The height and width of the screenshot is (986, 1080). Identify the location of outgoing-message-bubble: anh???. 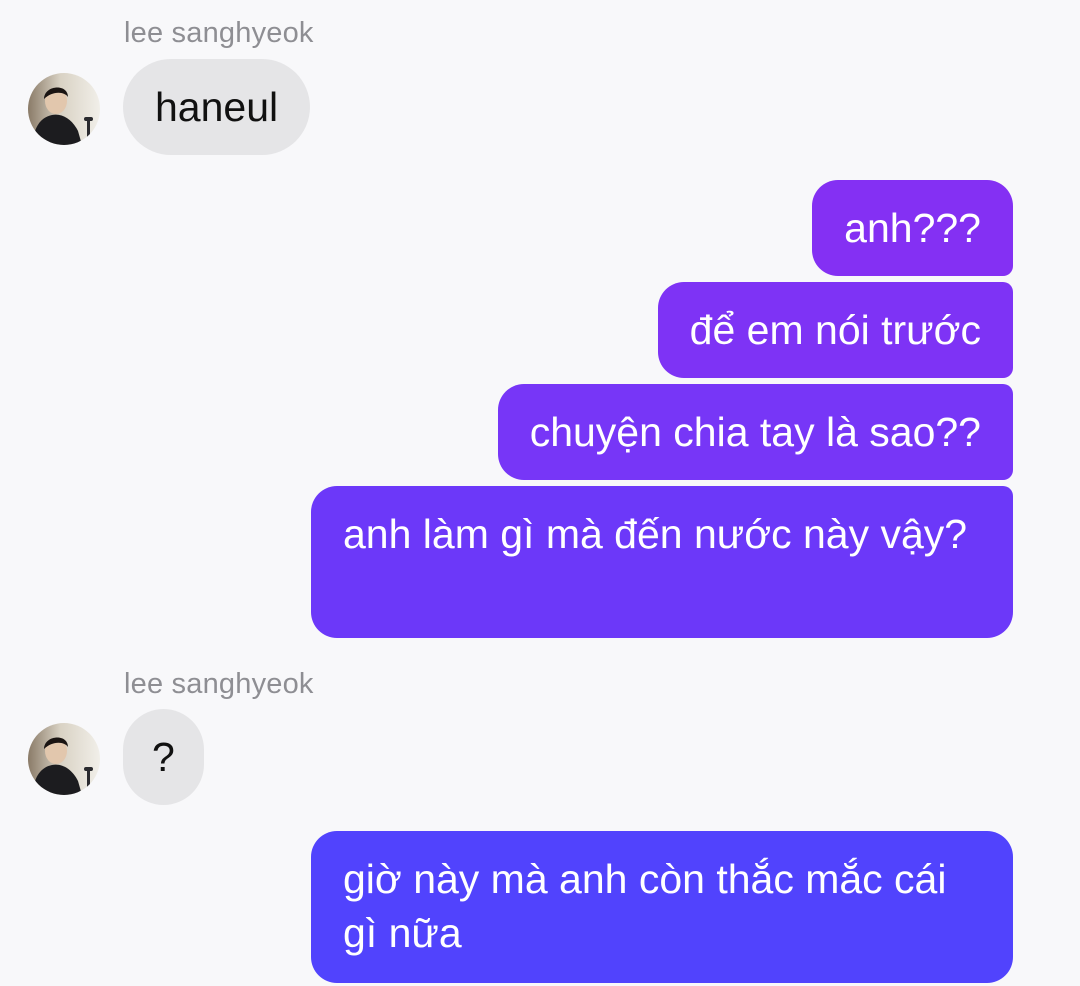
(912, 228).